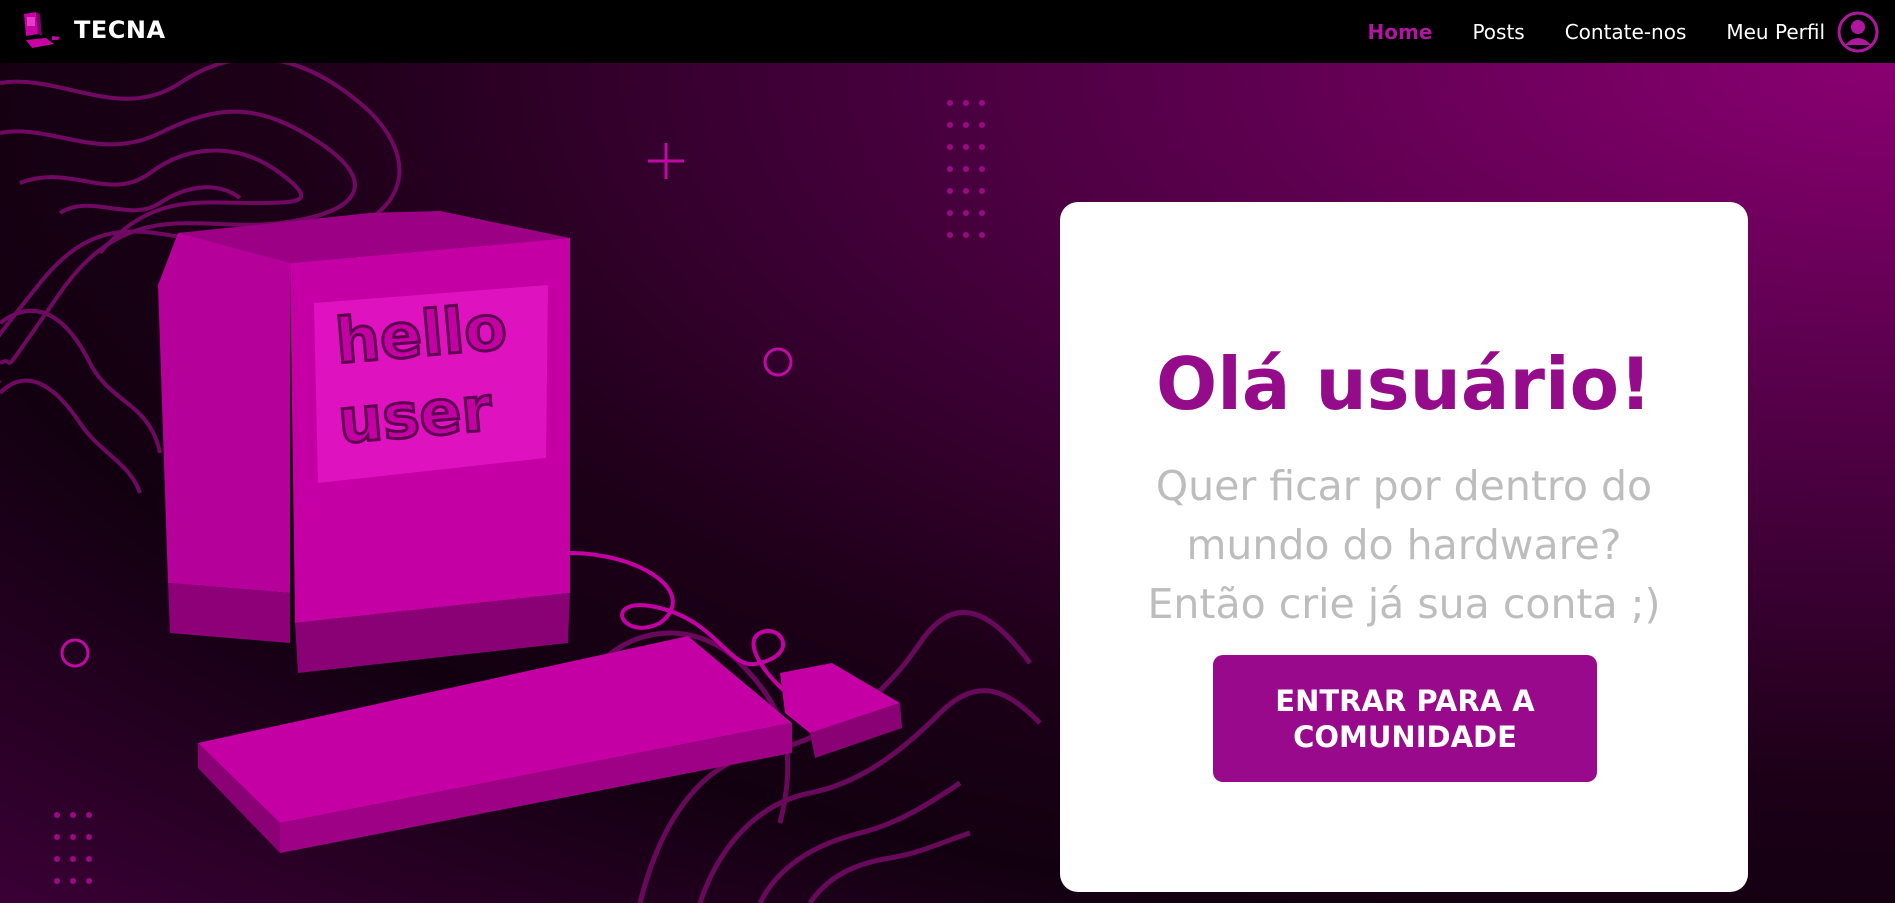  I want to click on nav-links: Home Posts Contate-nos Meu Perfil, so click(1631, 31).